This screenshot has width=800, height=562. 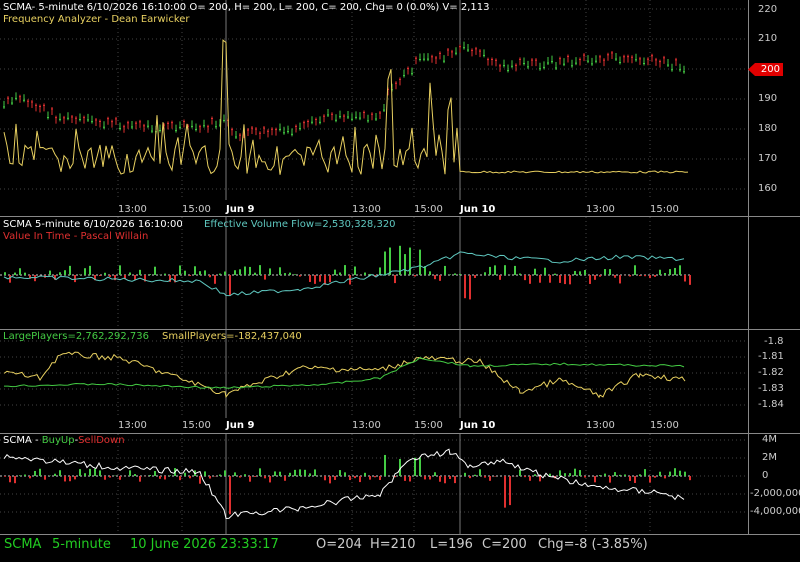 What do you see at coordinates (600, 425) in the screenshot?
I see `players-x-tick-1300-c: 13:00` at bounding box center [600, 425].